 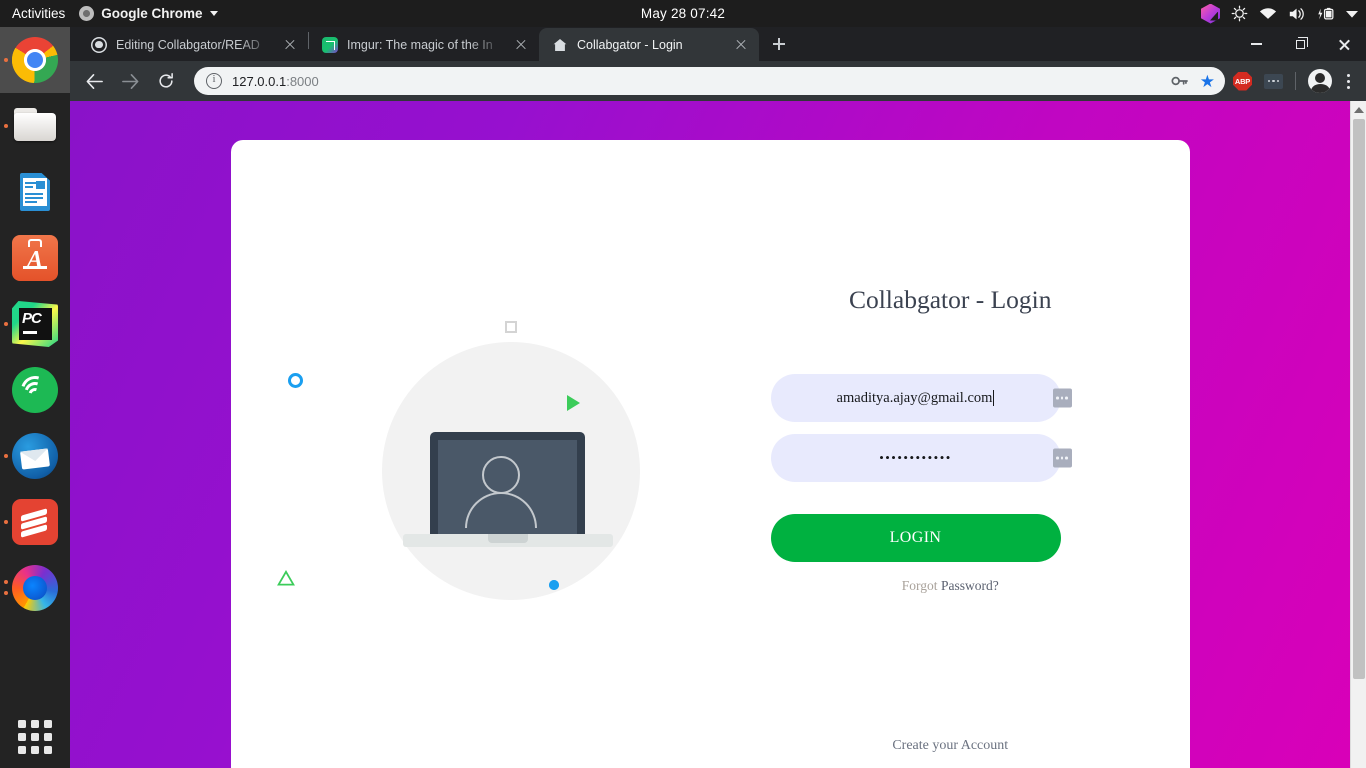 I want to click on system-menu-chevron-icon, so click(x=1352, y=14).